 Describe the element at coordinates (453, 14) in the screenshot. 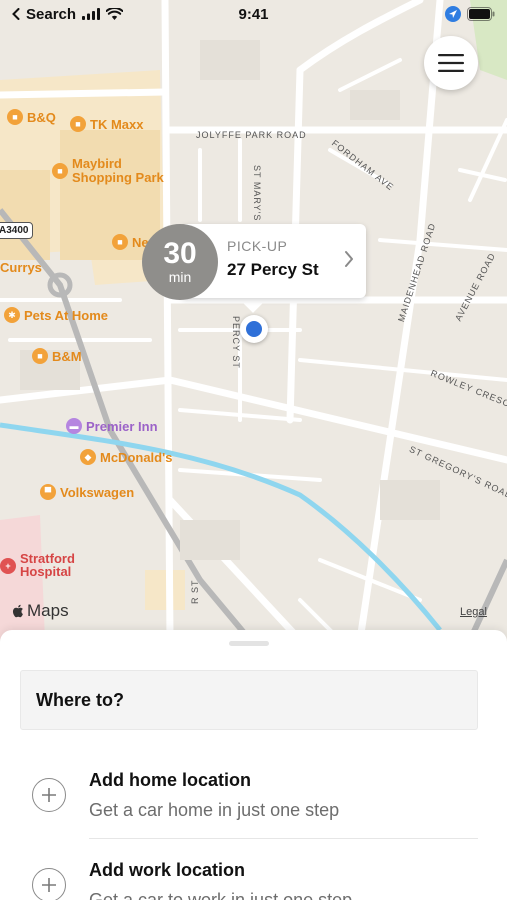

I see `location-services-icon` at that location.